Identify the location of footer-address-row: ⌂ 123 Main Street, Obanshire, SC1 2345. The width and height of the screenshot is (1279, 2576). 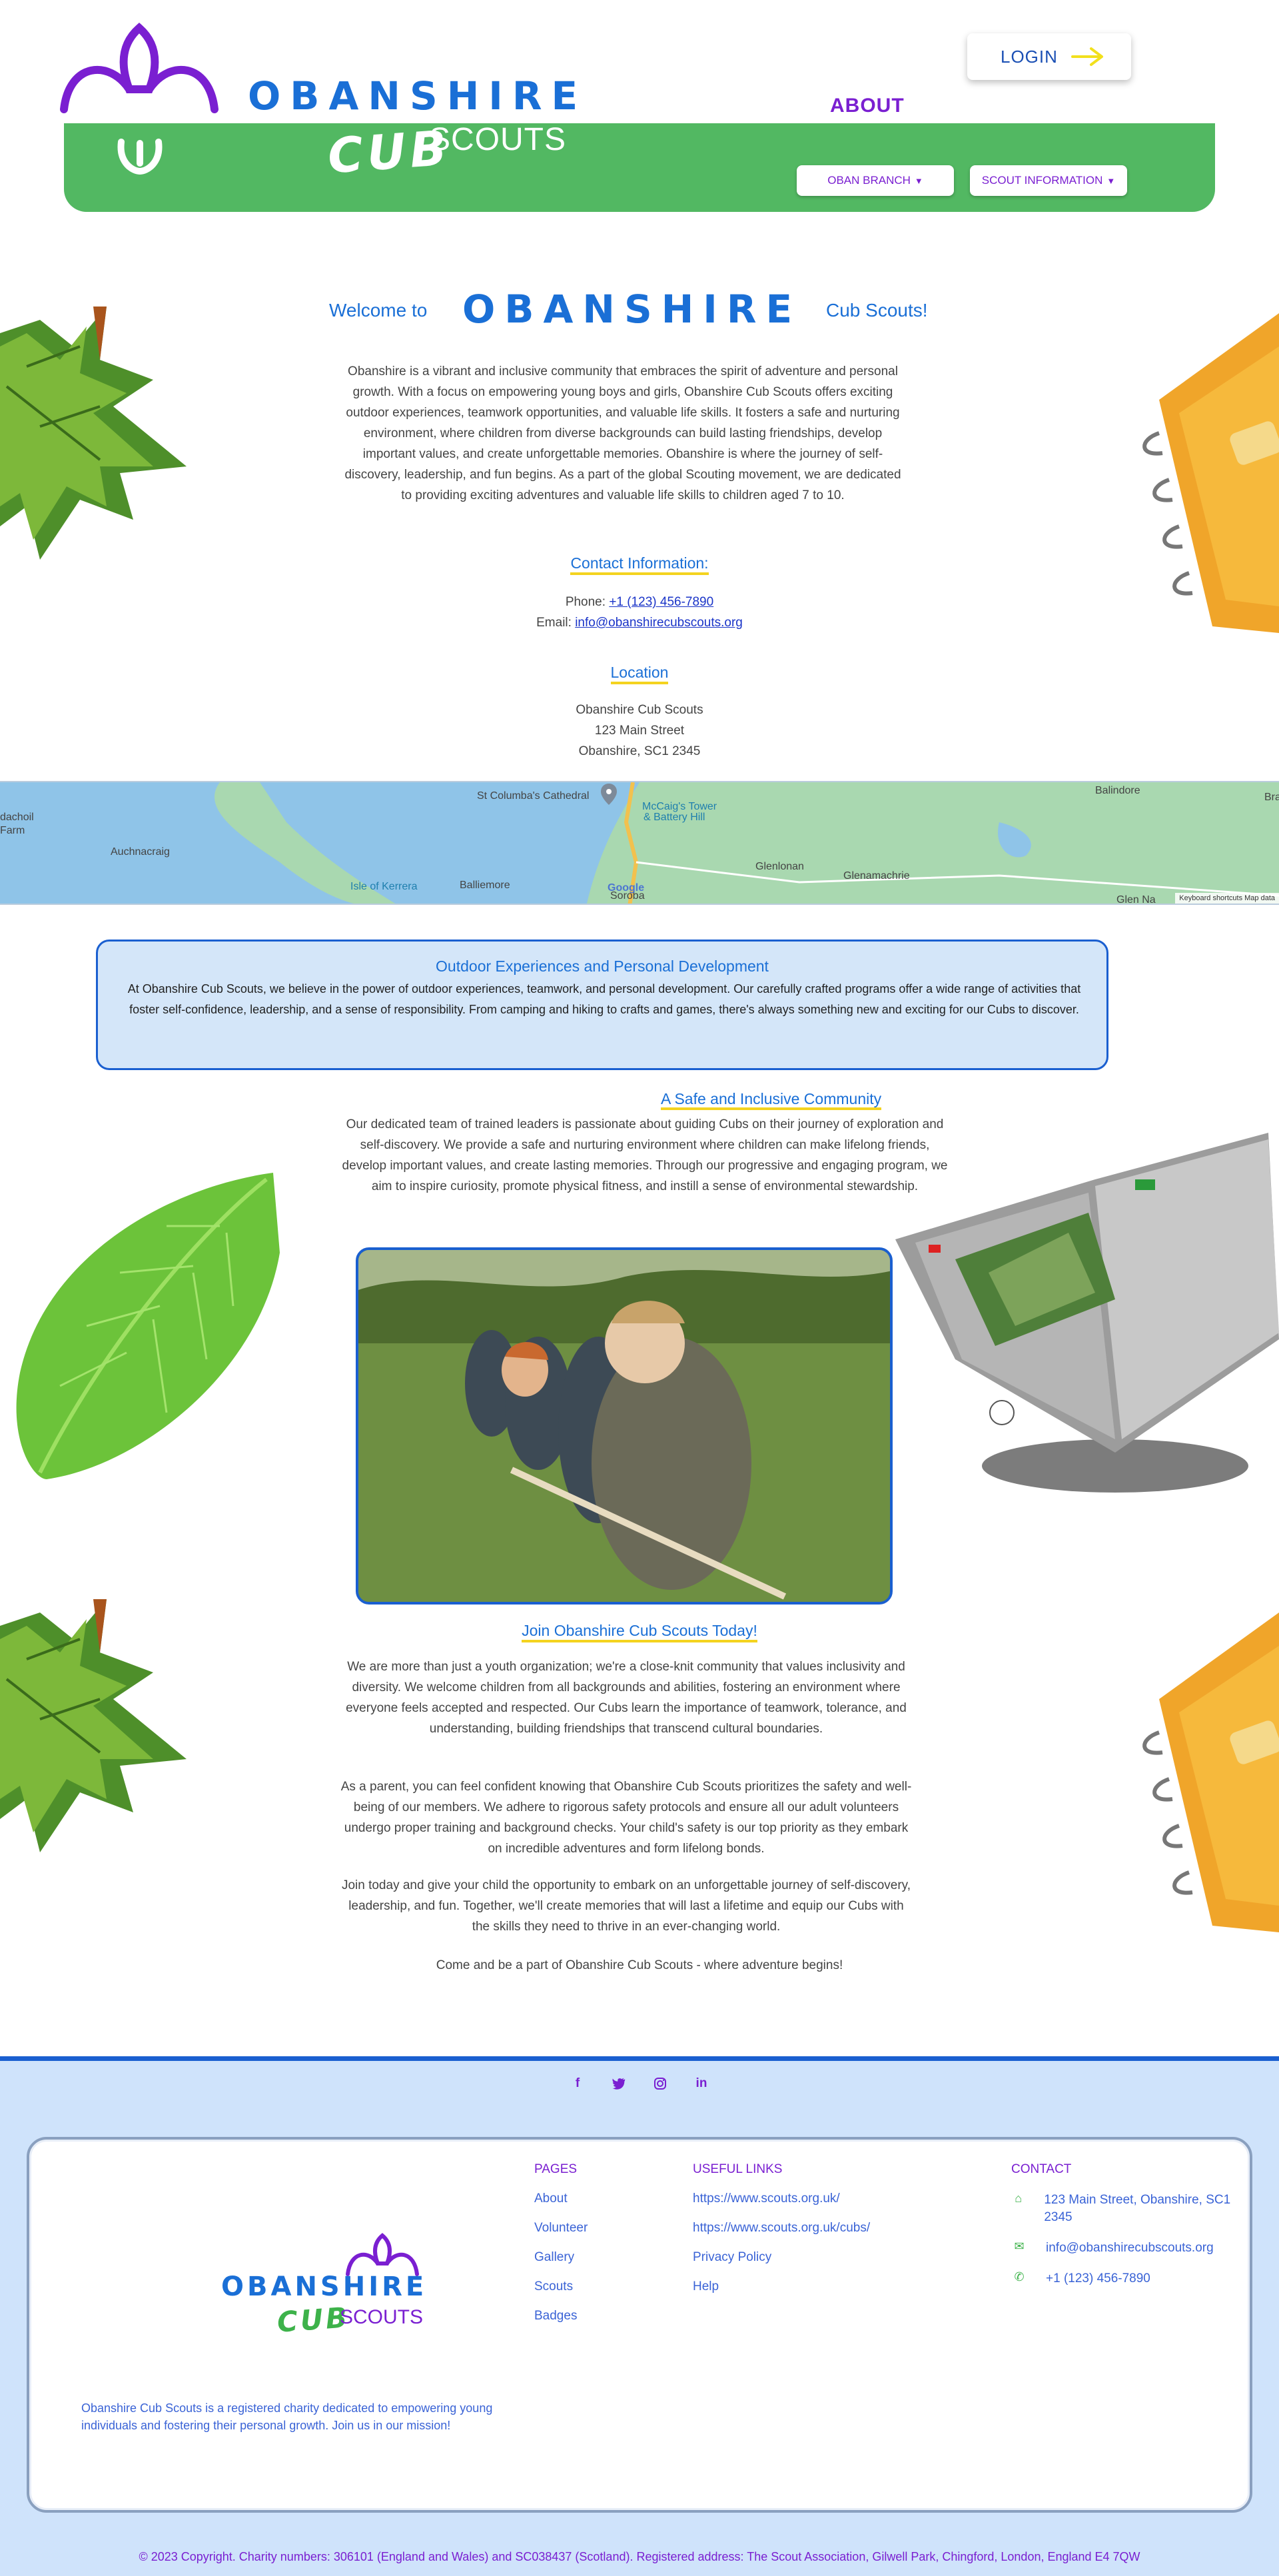
(1124, 2209).